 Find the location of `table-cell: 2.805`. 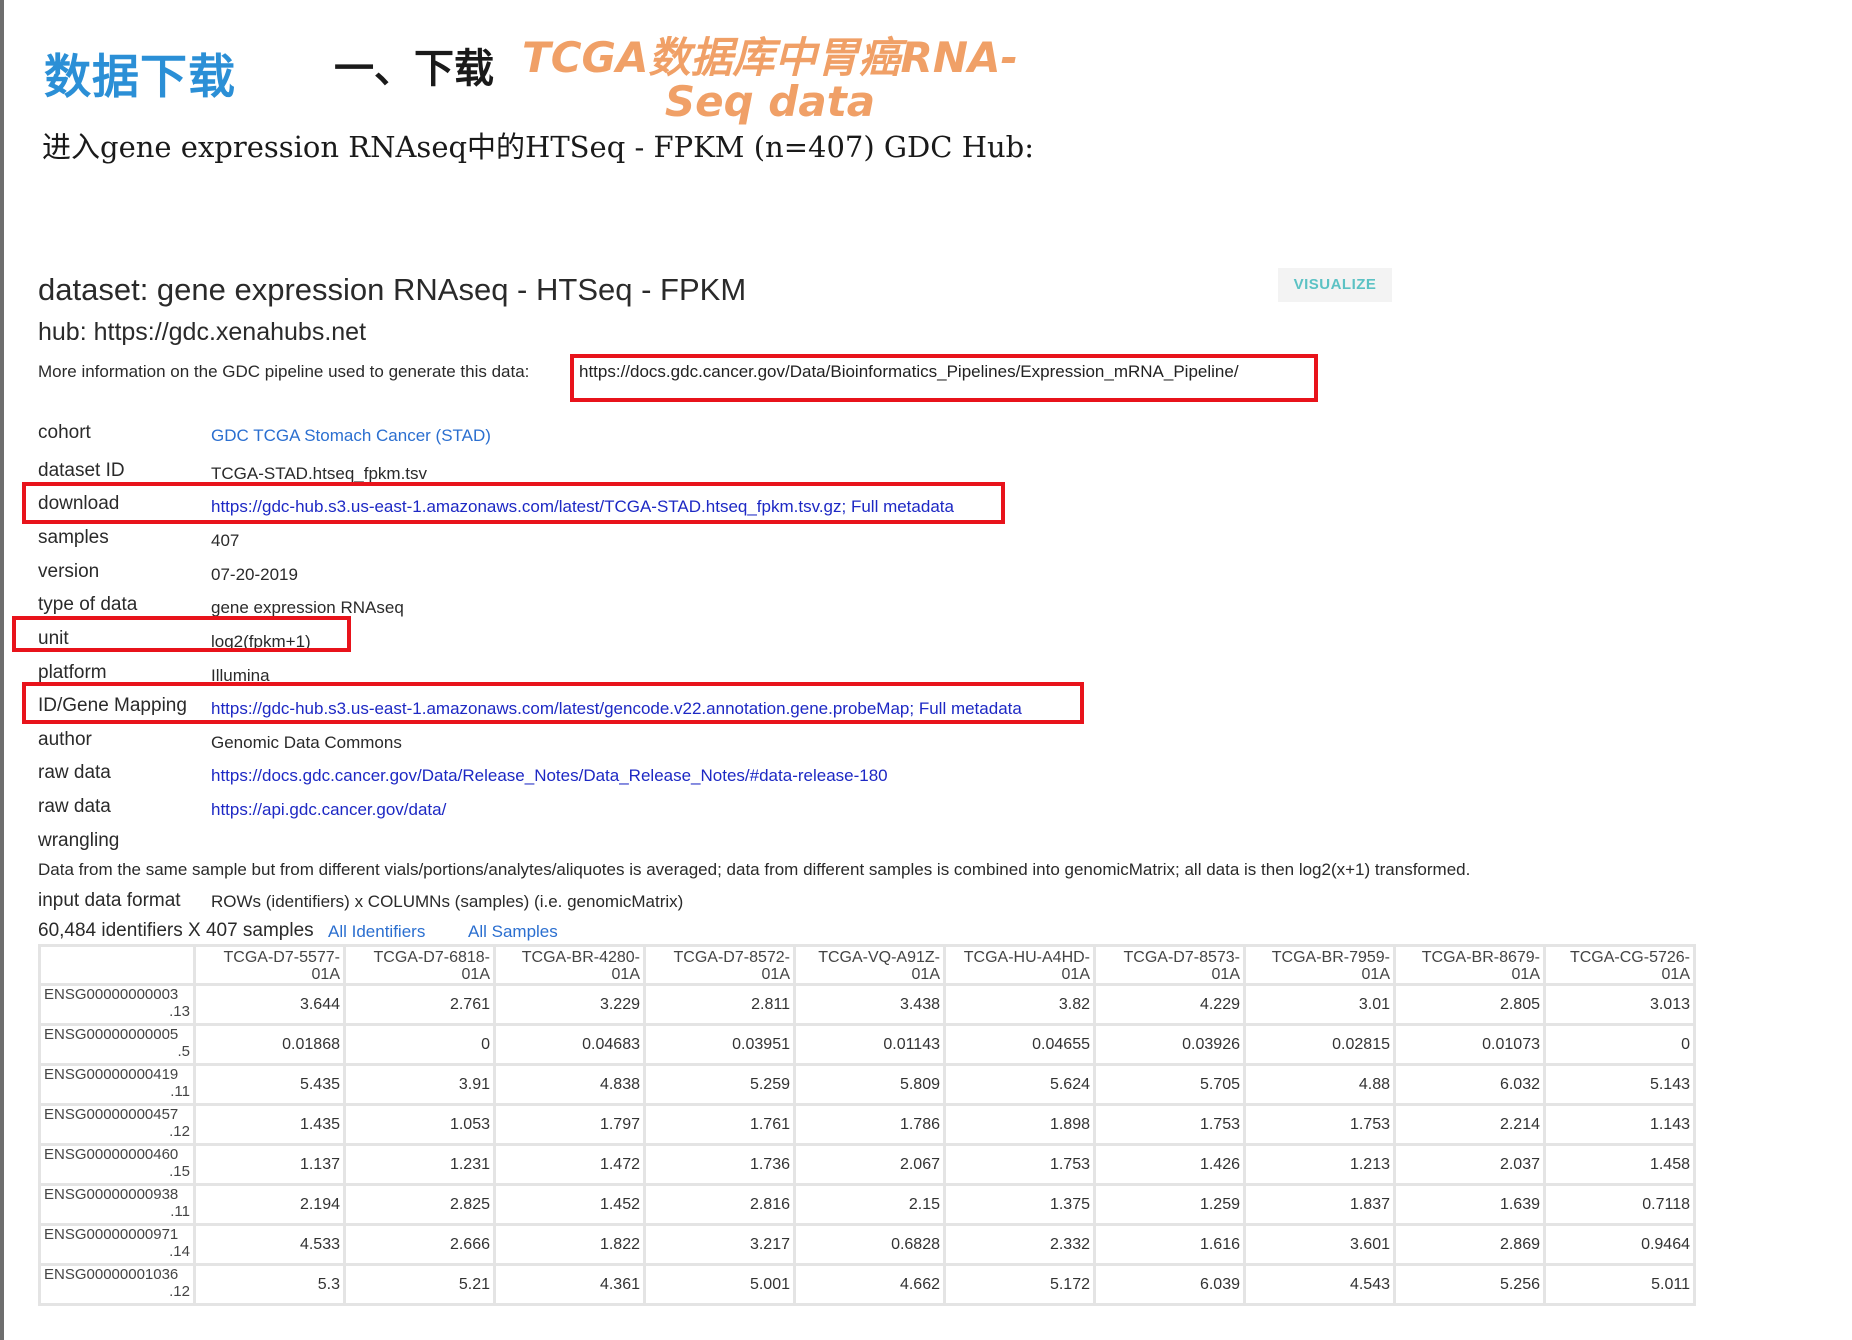

table-cell: 2.805 is located at coordinates (1469, 1004).